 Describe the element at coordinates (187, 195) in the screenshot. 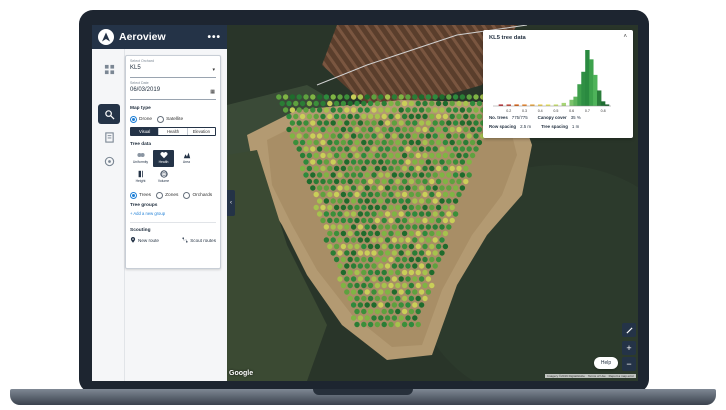

I see `radio-orchards` at that location.